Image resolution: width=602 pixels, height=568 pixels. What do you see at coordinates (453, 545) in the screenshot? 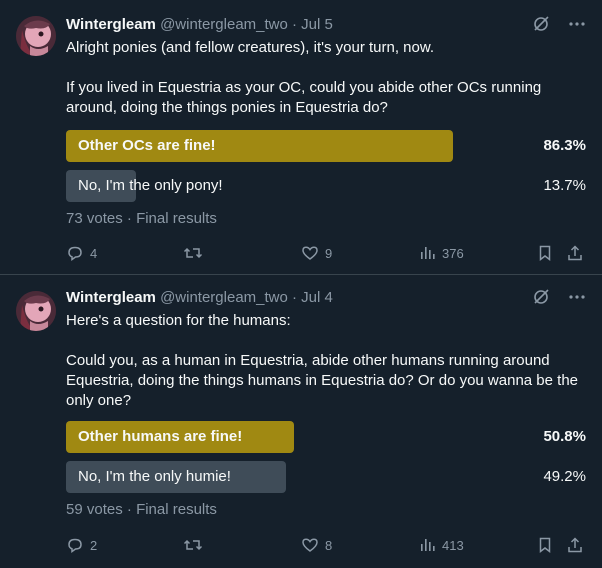
I see `views-count: 413` at bounding box center [453, 545].